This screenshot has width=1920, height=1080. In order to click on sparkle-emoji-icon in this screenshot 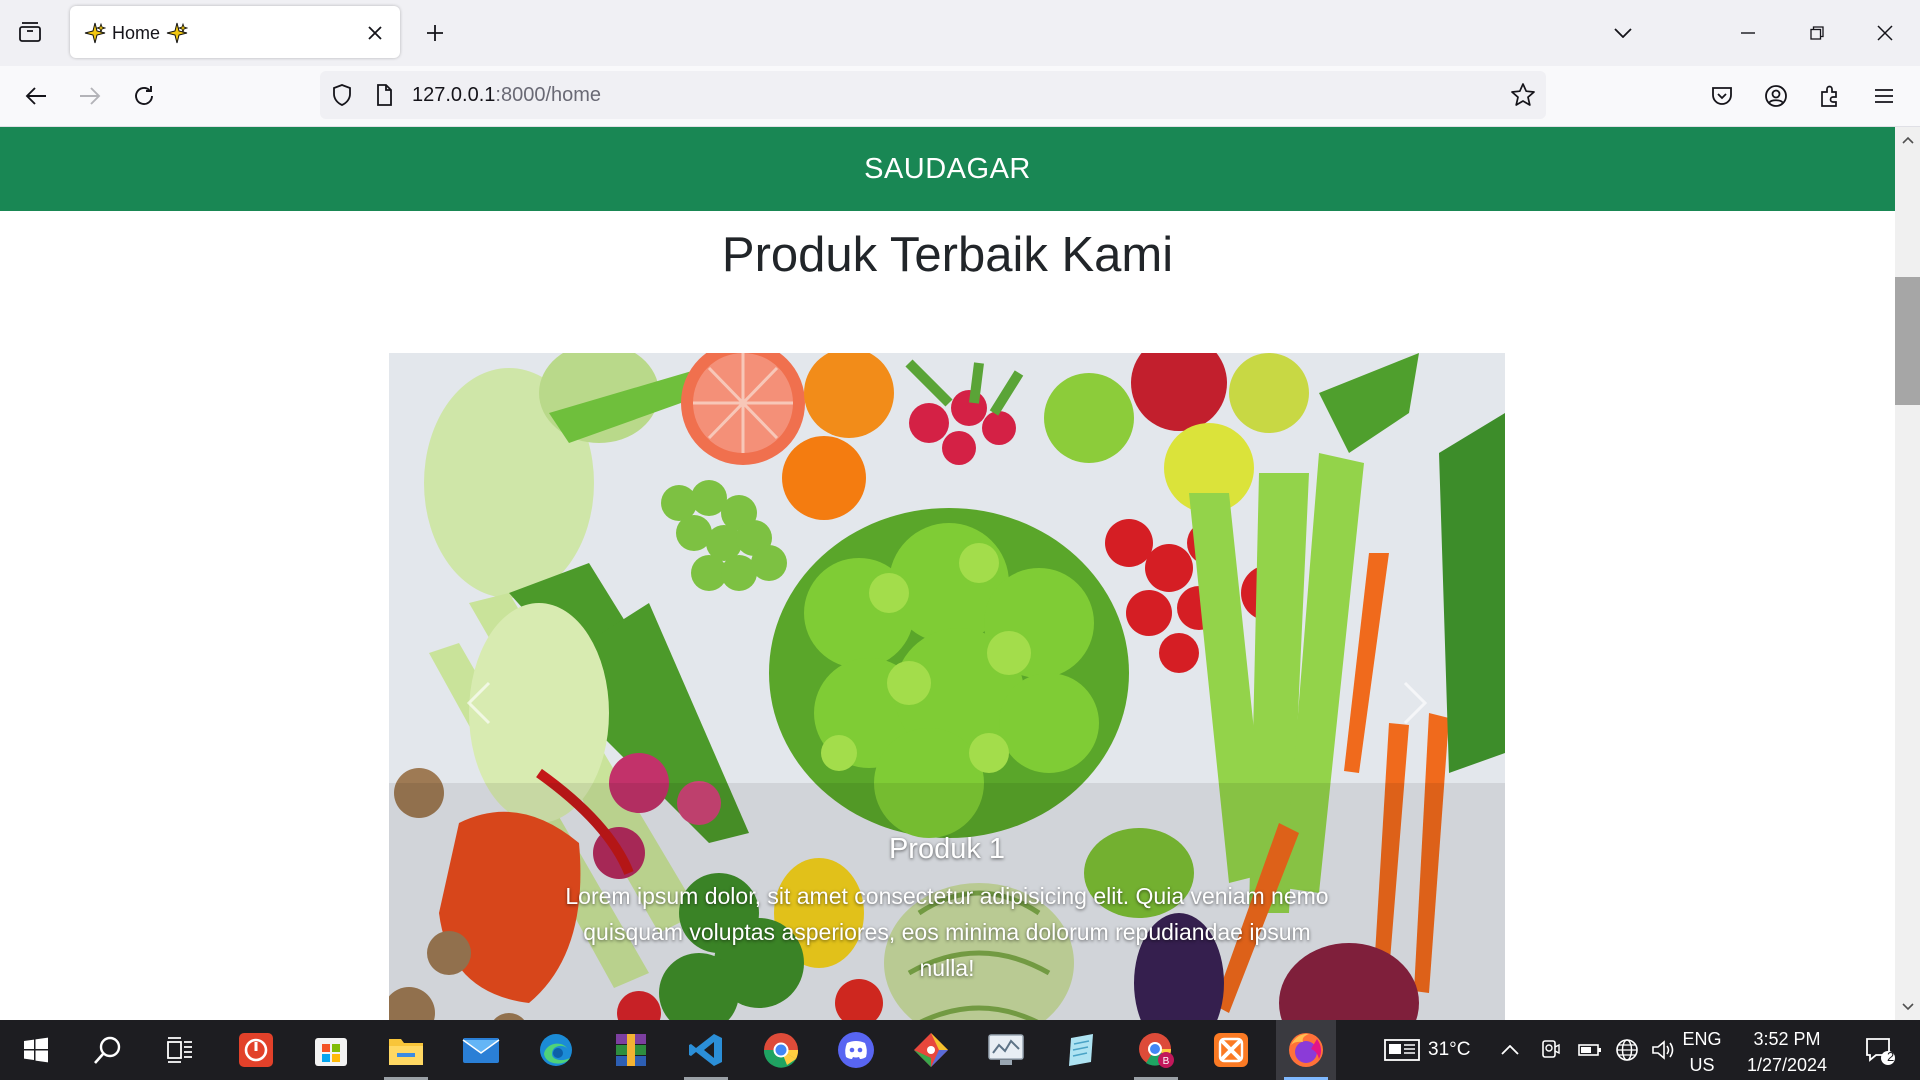, I will do `click(177, 33)`.